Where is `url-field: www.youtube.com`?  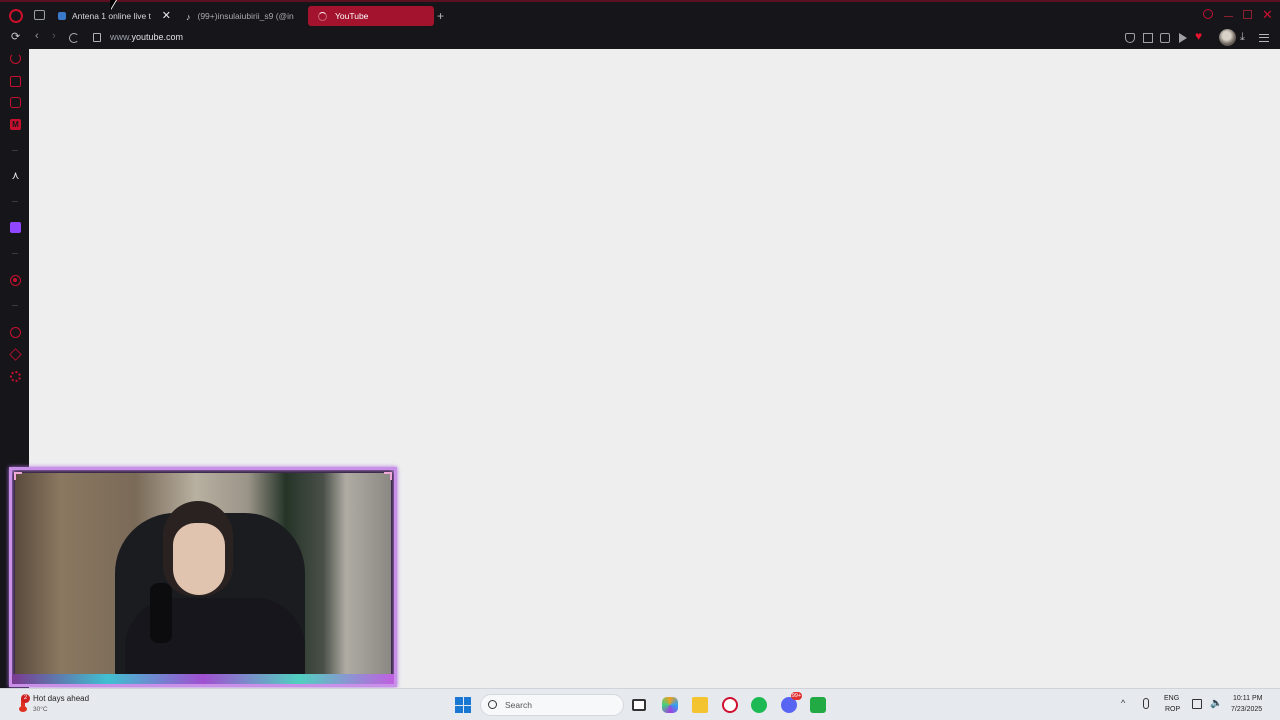
url-field: www.youtube.com is located at coordinates (146, 37).